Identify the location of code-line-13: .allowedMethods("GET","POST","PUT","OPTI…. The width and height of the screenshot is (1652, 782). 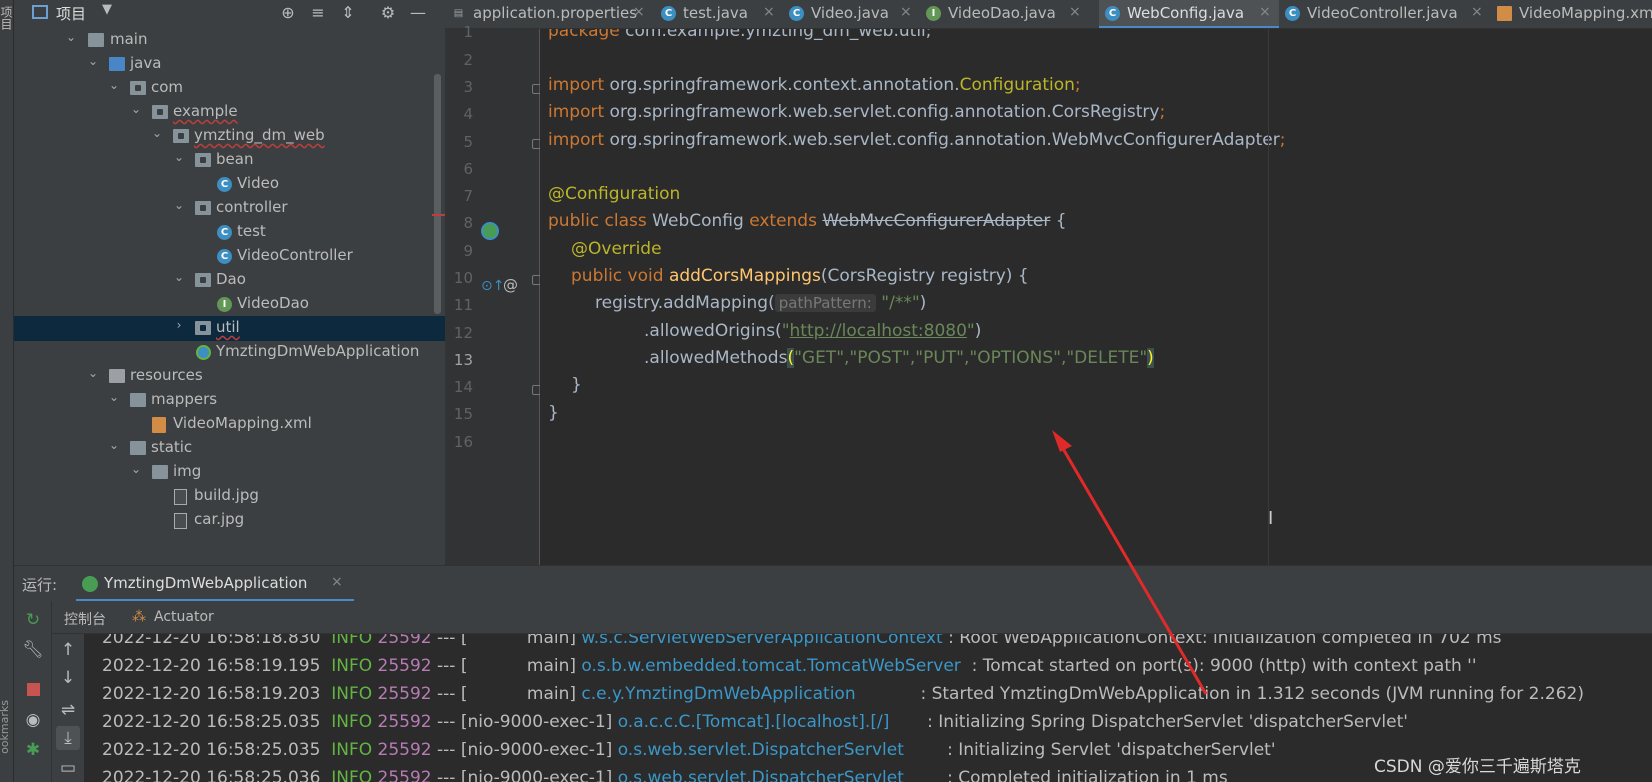
(899, 358).